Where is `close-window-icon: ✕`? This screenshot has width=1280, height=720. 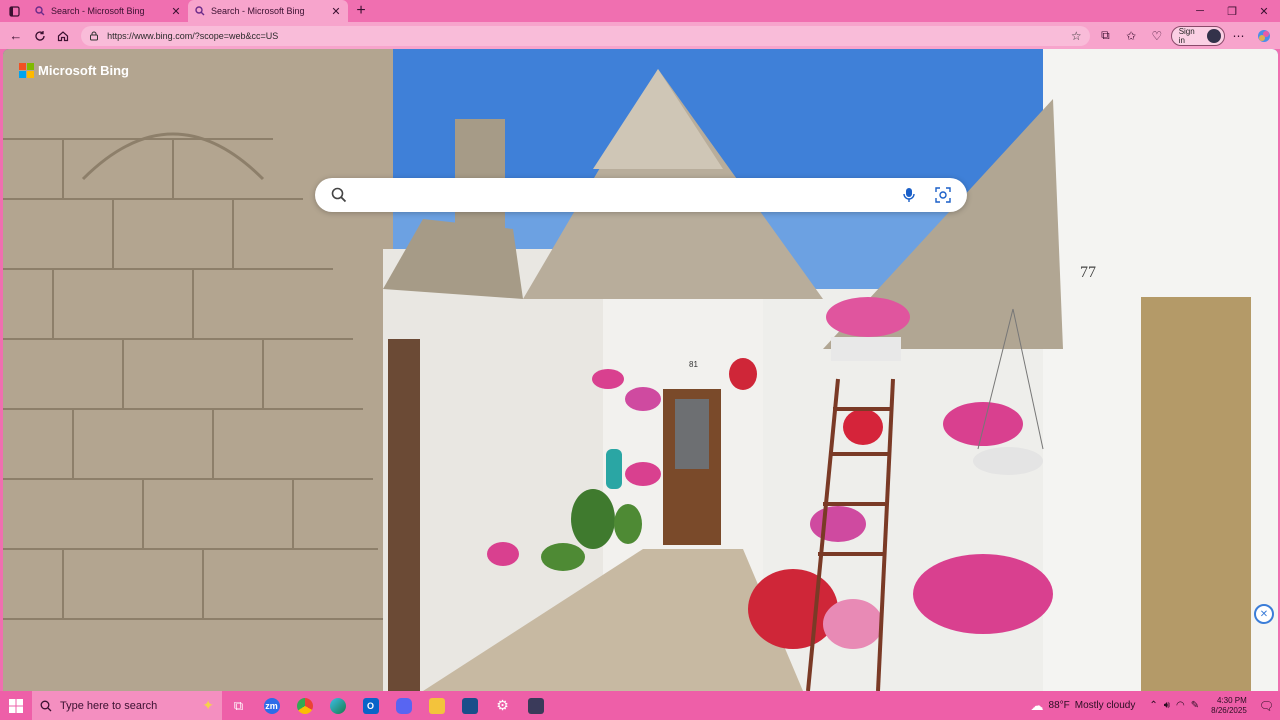 close-window-icon: ✕ is located at coordinates (1264, 11).